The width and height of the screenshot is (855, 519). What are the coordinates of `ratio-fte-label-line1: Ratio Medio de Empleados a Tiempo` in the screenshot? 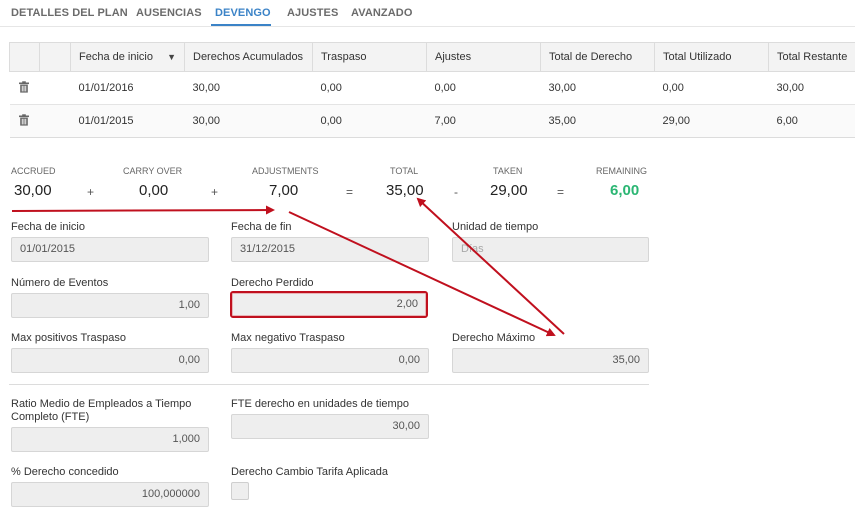 It's located at (101, 404).